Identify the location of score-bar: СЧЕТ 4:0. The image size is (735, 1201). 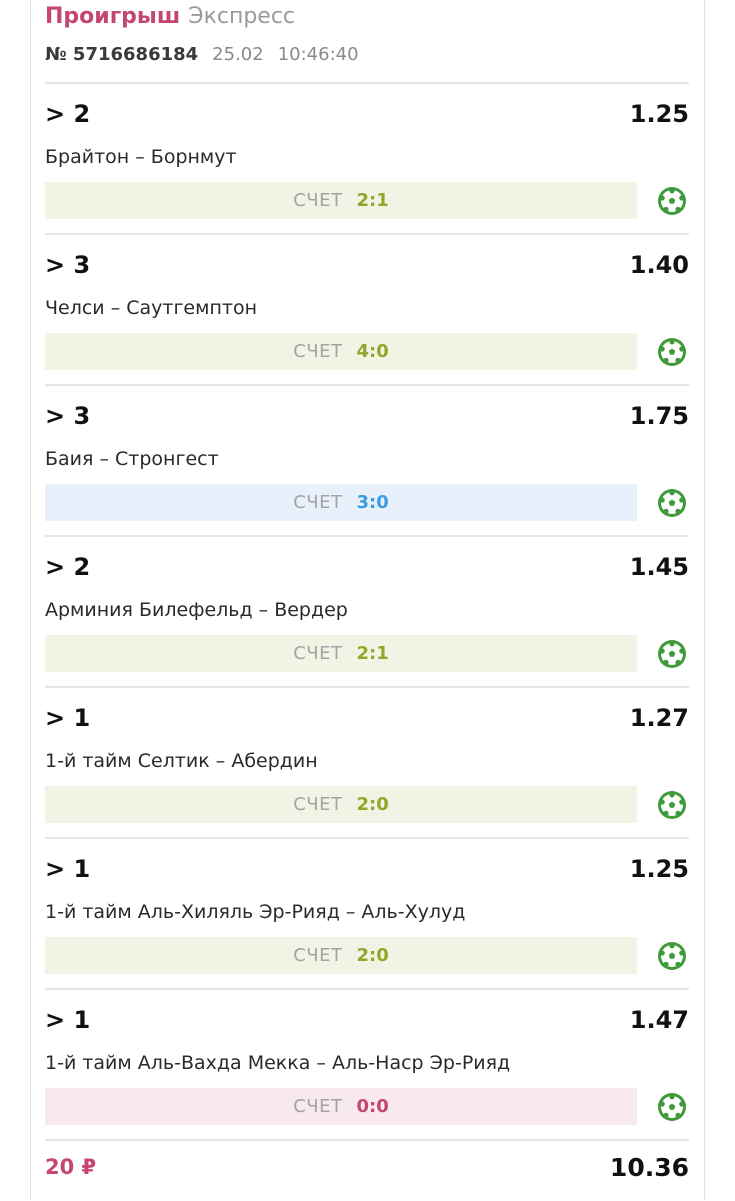
(341, 351).